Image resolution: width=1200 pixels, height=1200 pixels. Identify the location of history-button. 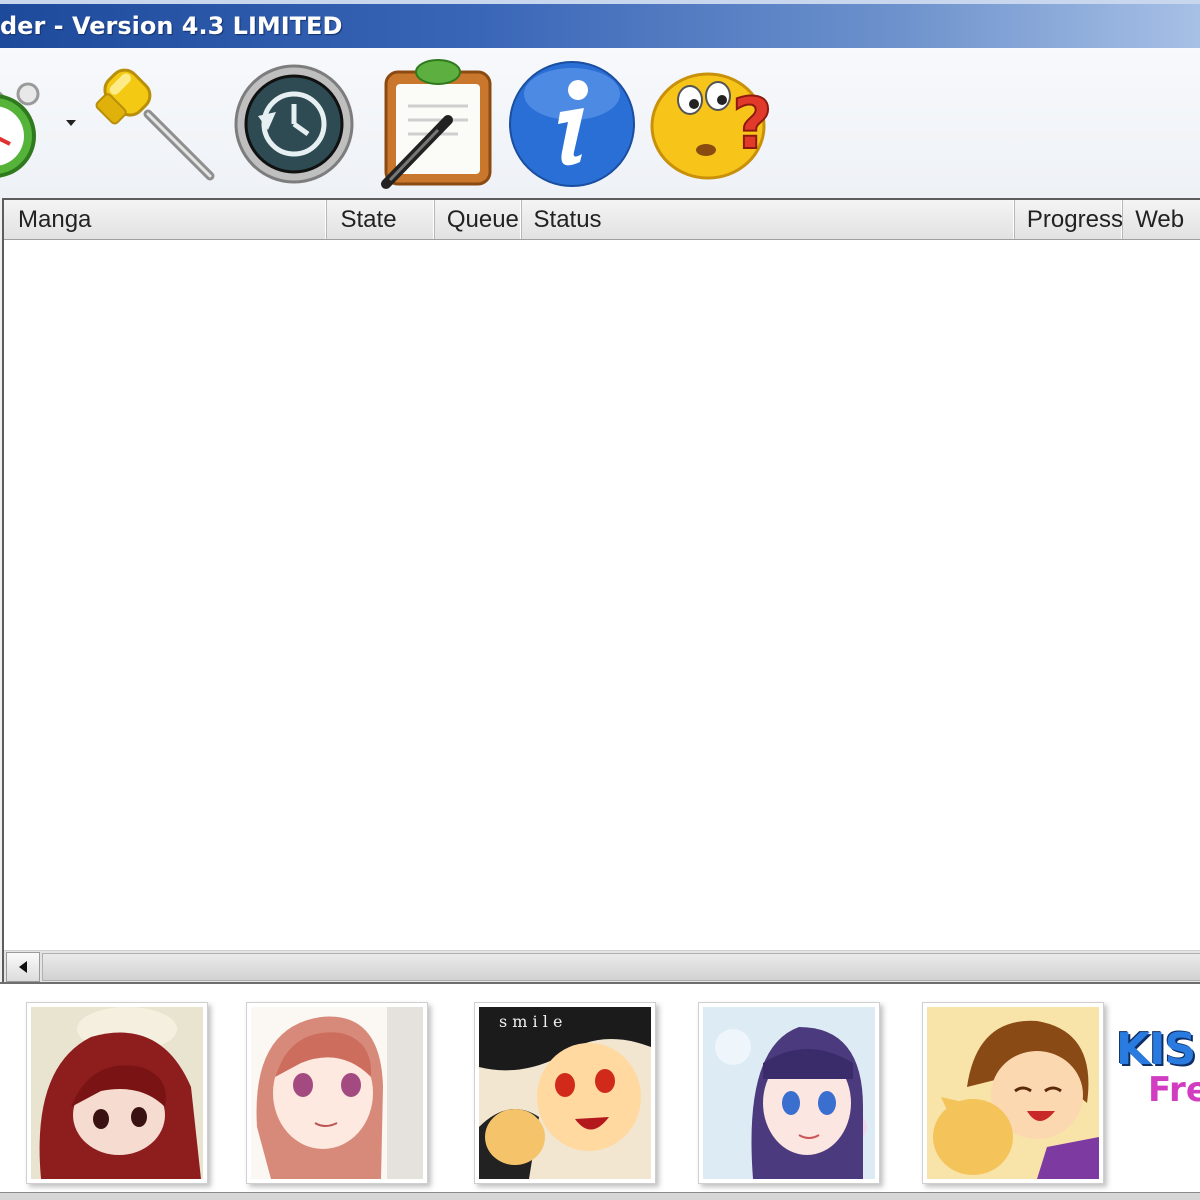
(294, 124).